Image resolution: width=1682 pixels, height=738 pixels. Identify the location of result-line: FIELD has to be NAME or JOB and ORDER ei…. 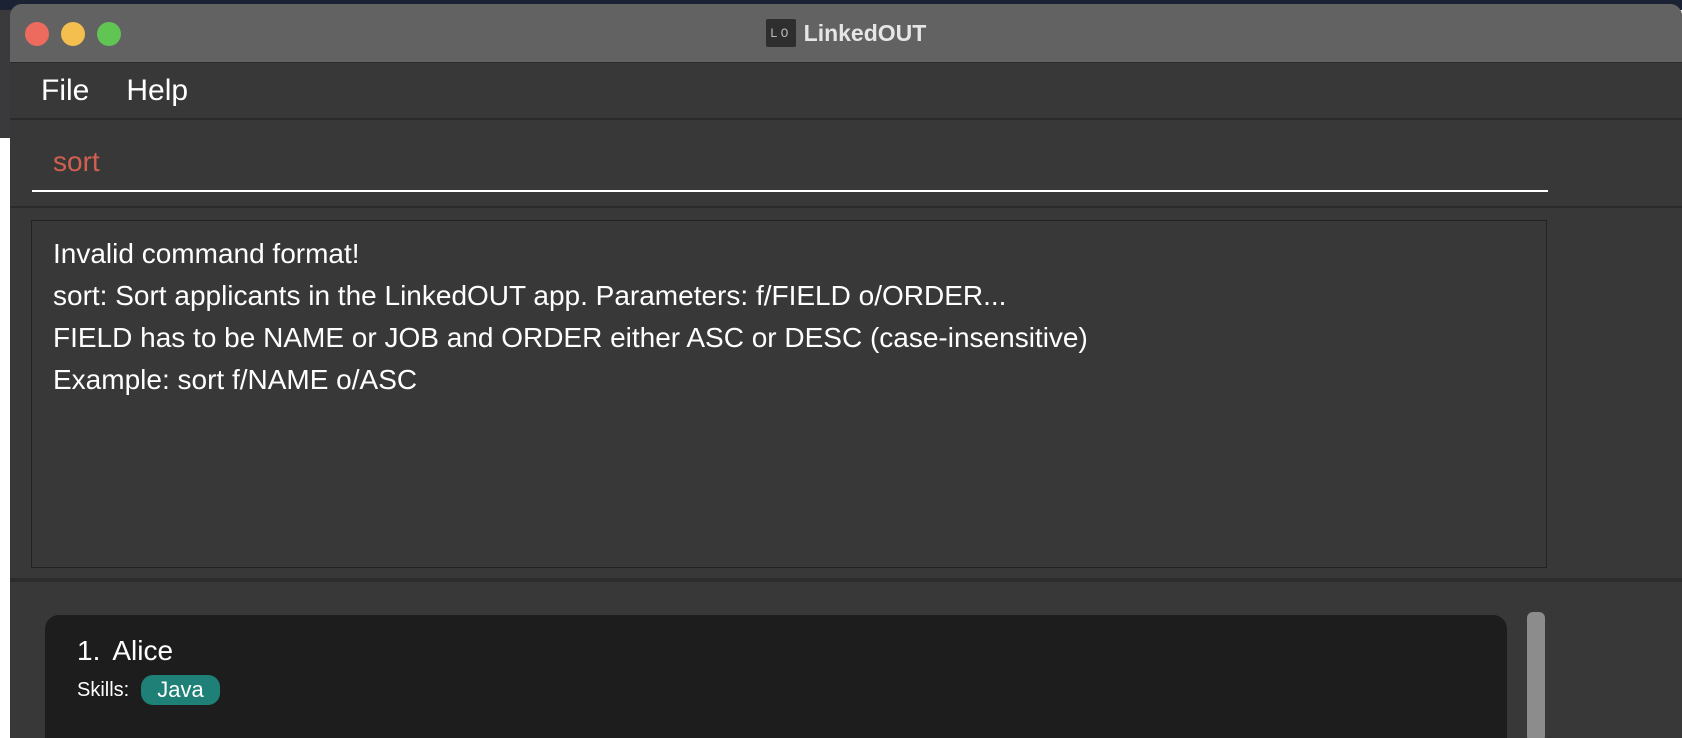
(570, 337).